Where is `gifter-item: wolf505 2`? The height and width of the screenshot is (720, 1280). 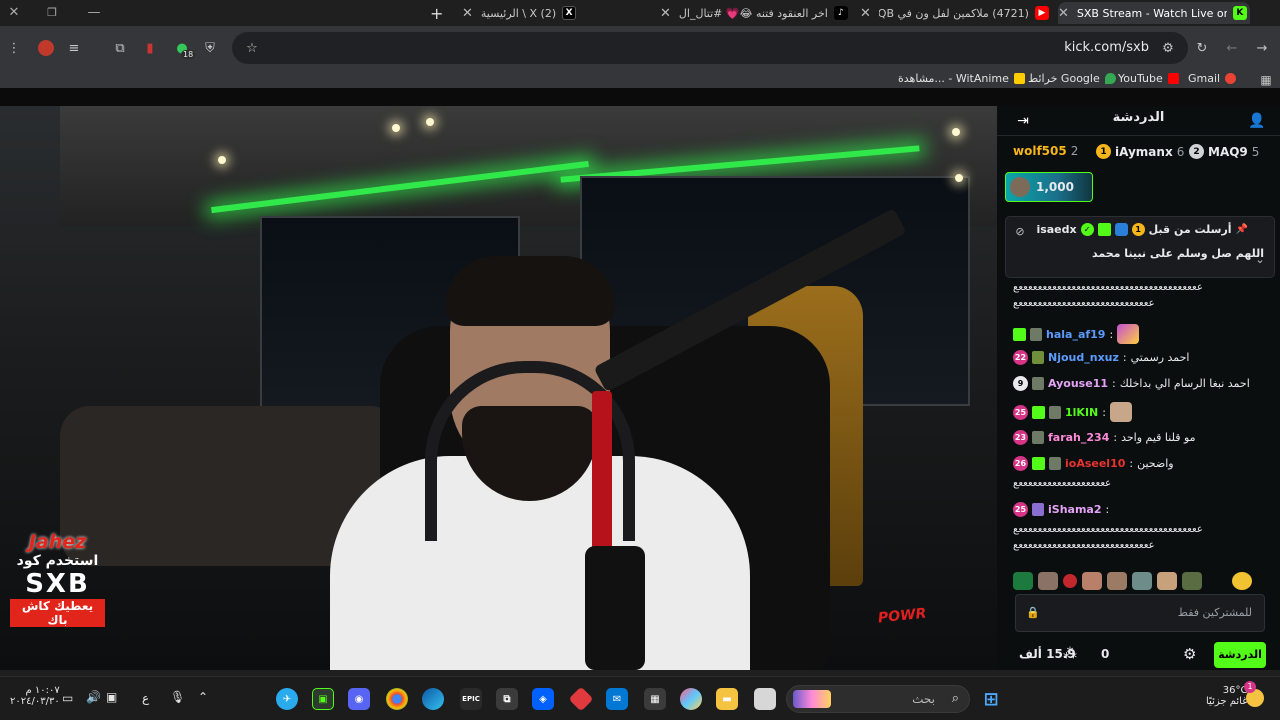 gifter-item: wolf505 2 is located at coordinates (1045, 151).